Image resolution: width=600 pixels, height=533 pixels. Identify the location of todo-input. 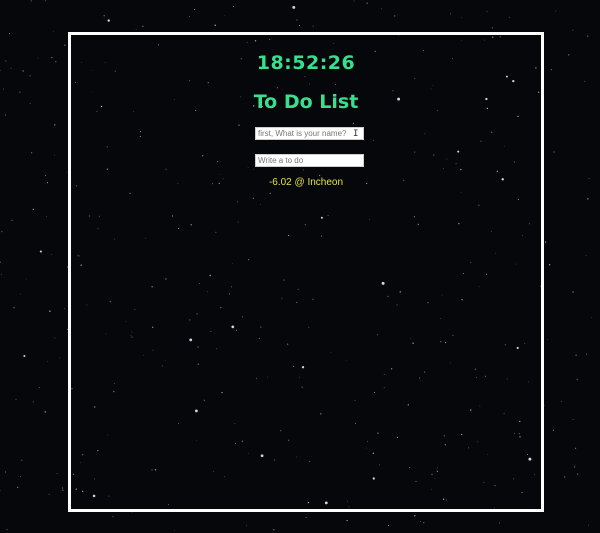
(309, 160).